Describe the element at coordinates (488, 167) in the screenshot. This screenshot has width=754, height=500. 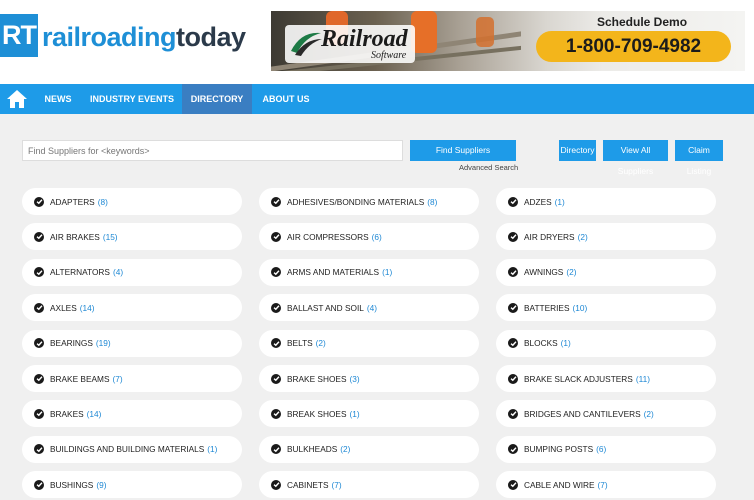
I see `advanced-search-link: Advanced Search` at that location.